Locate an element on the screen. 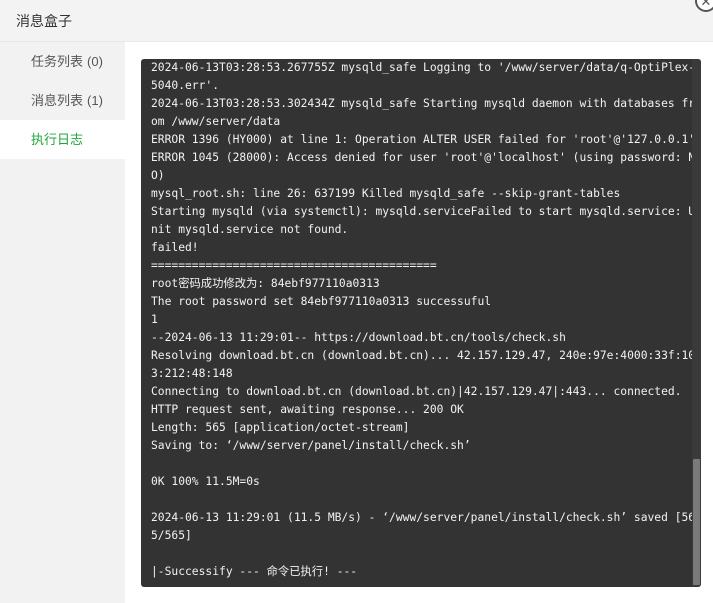 This screenshot has width=713, height=603. log-line: 5/565] is located at coordinates (171, 535).